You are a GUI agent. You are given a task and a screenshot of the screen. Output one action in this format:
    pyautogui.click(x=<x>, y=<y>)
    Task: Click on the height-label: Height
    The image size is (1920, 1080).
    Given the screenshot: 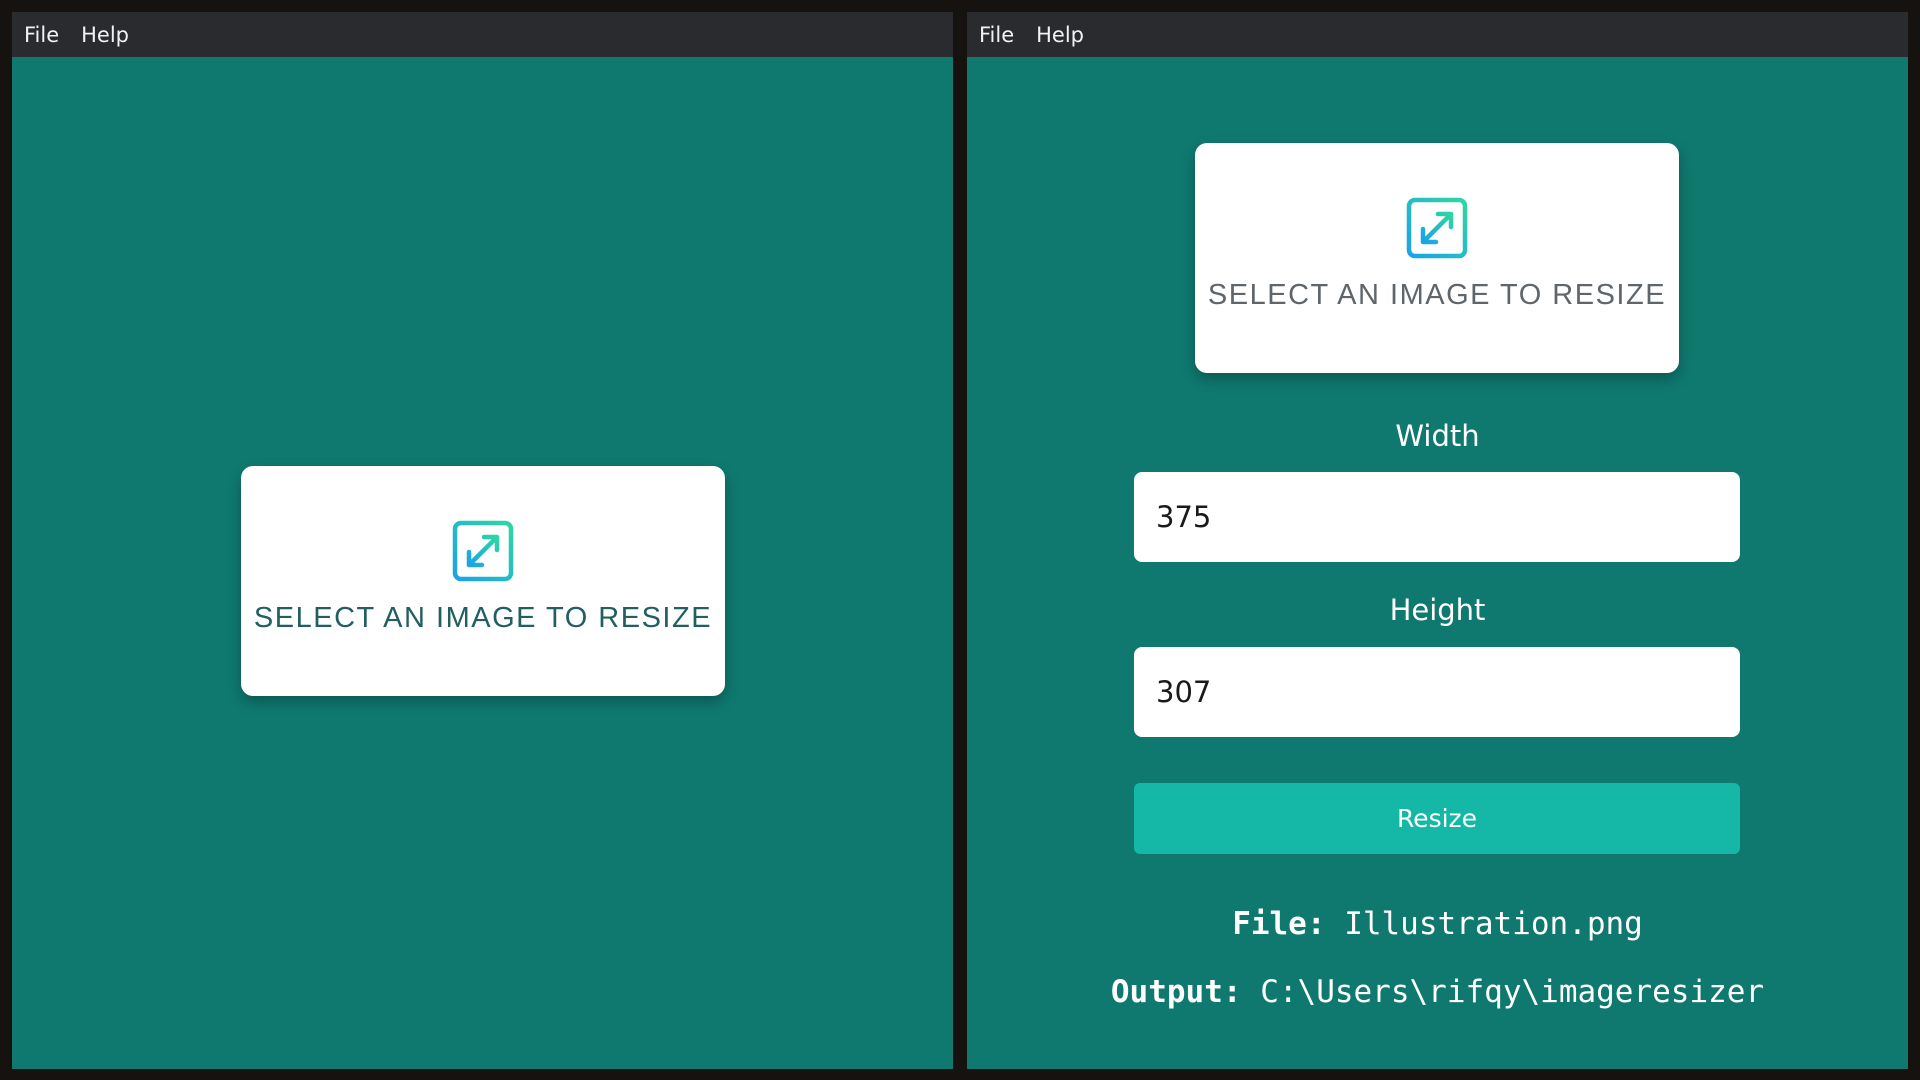 What is the action you would take?
    pyautogui.click(x=1437, y=610)
    